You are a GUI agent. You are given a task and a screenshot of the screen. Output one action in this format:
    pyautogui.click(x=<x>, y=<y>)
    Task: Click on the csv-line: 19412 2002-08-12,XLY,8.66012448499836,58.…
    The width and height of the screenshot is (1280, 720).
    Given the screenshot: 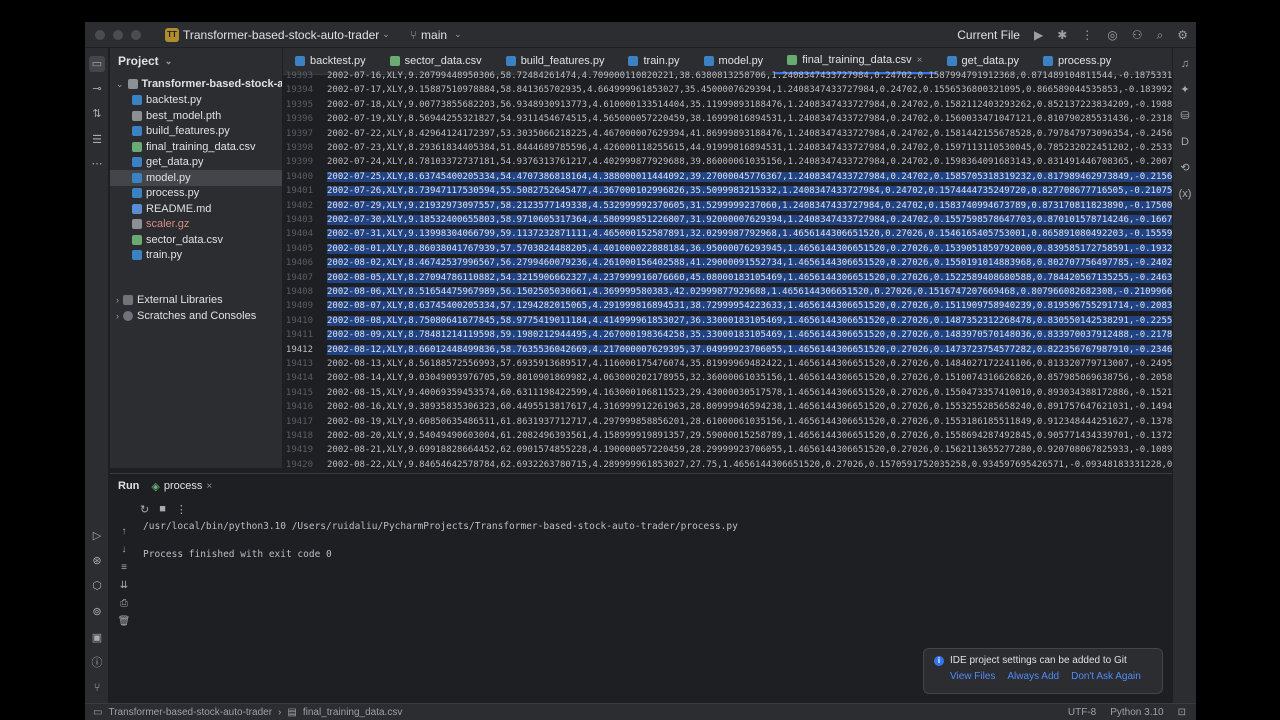 What is the action you would take?
    pyautogui.click(x=727, y=350)
    